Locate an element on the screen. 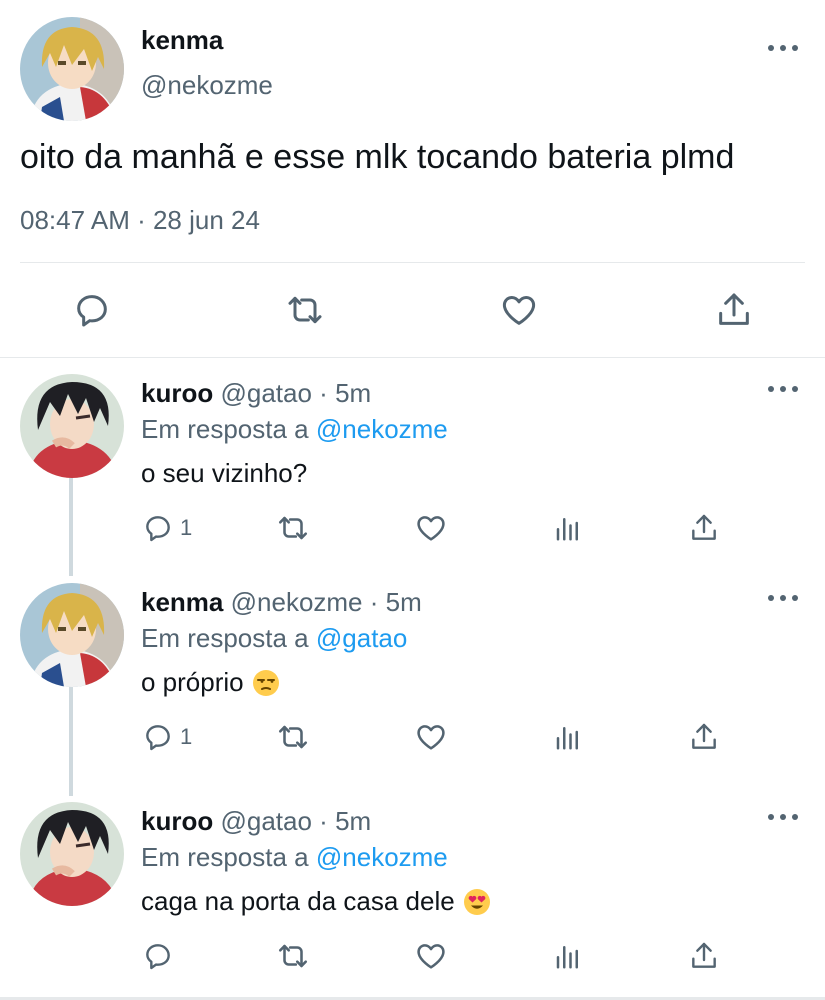  reply-text: o próprio is located at coordinates (210, 682).